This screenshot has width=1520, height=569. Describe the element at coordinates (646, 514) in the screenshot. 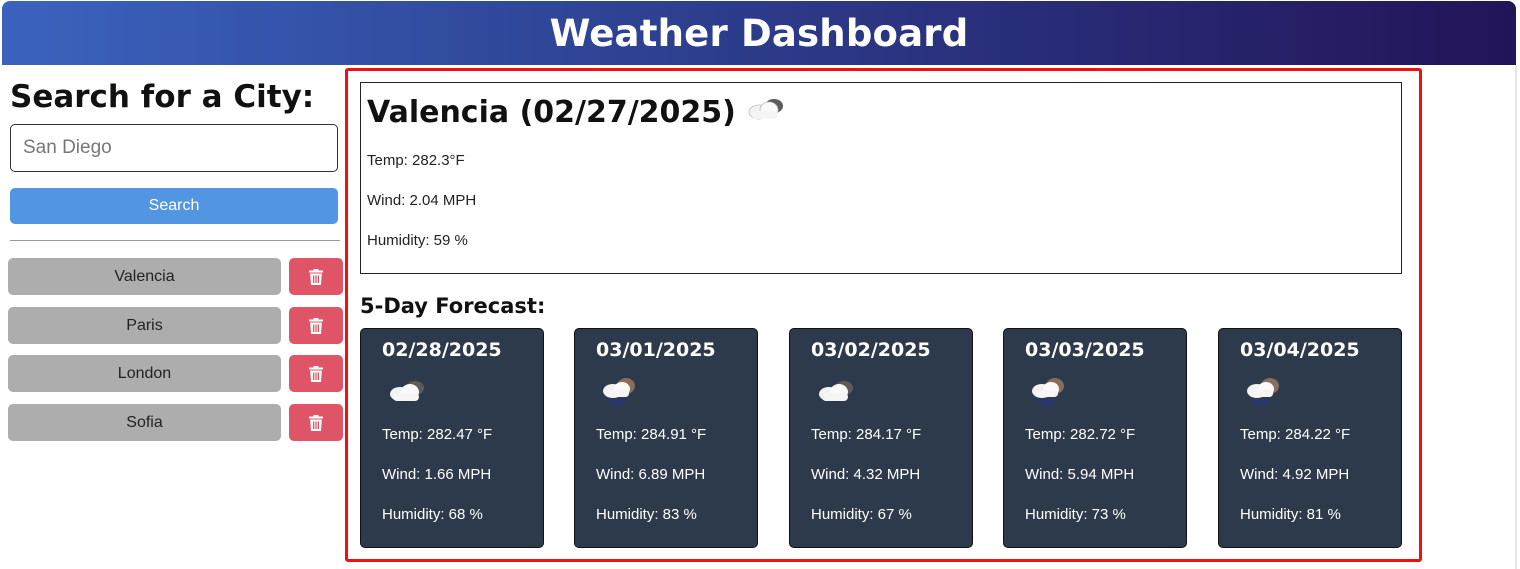

I see `forecast-humidity: Humidity: 83 %` at that location.